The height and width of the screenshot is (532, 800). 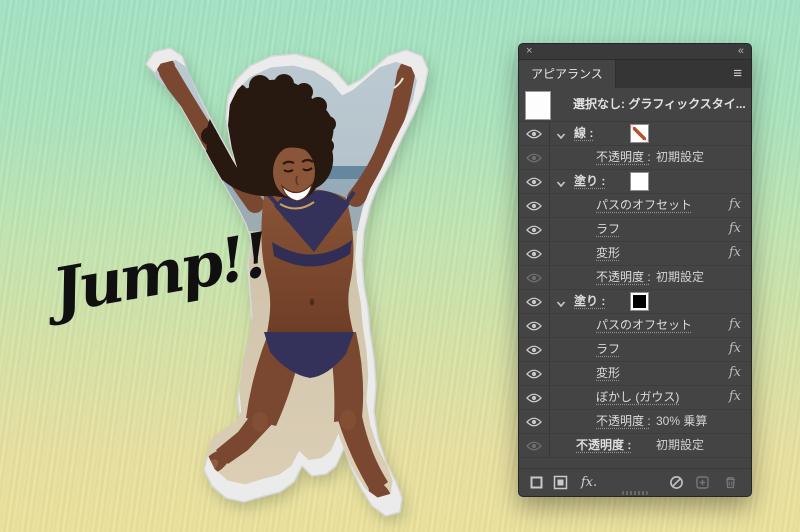 What do you see at coordinates (312, 302) in the screenshot?
I see `navel` at bounding box center [312, 302].